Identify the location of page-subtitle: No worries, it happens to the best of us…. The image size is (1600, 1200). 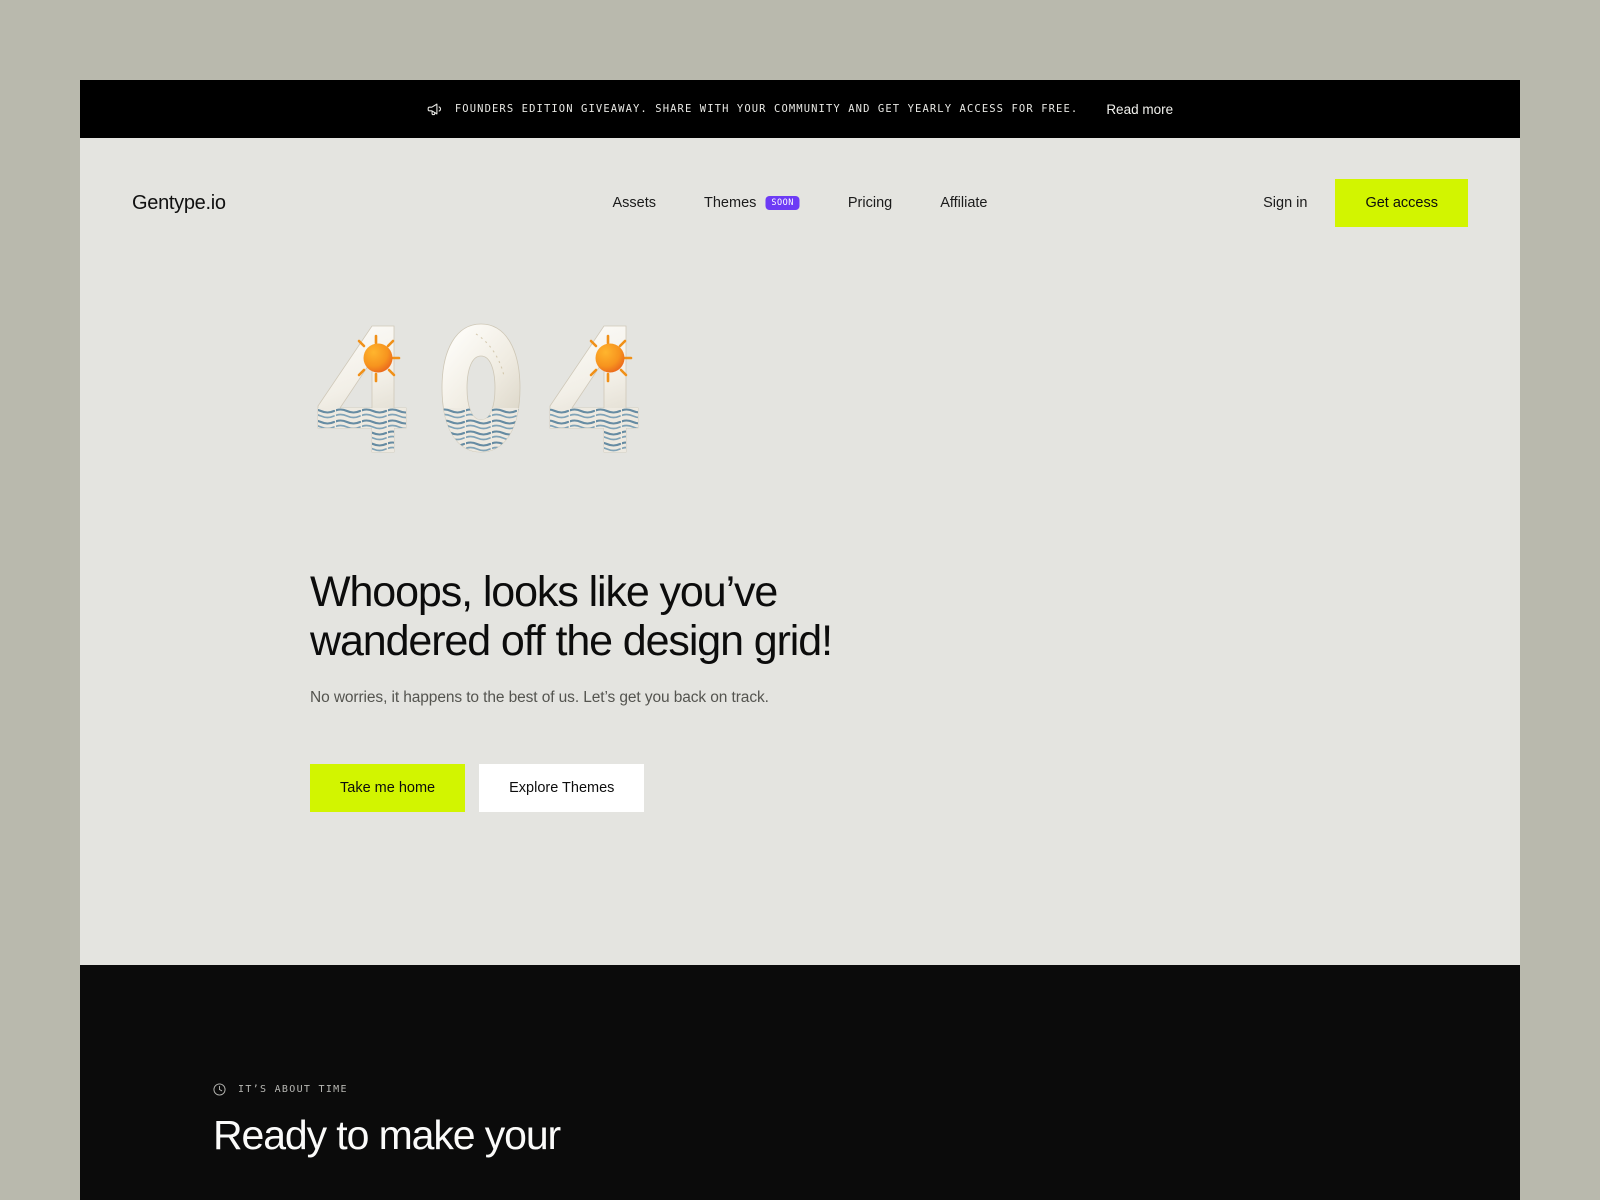
(539, 698).